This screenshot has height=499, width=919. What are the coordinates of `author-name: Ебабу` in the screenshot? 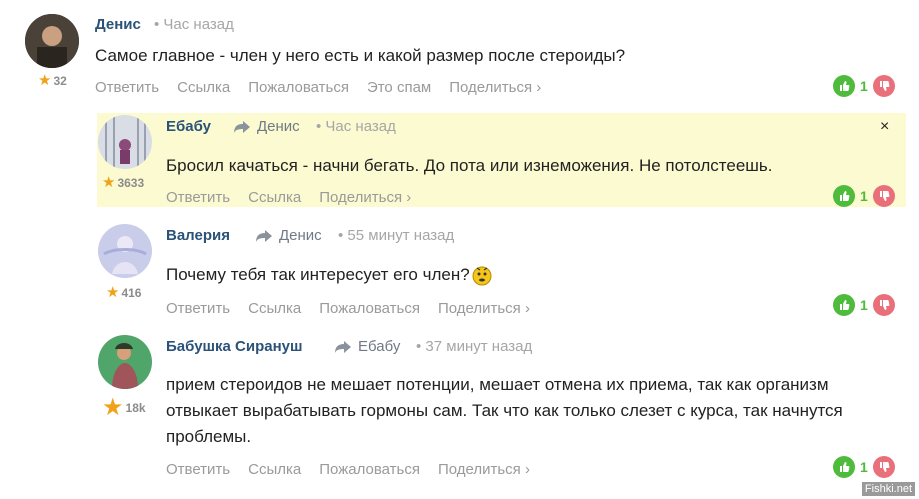 It's located at (188, 126).